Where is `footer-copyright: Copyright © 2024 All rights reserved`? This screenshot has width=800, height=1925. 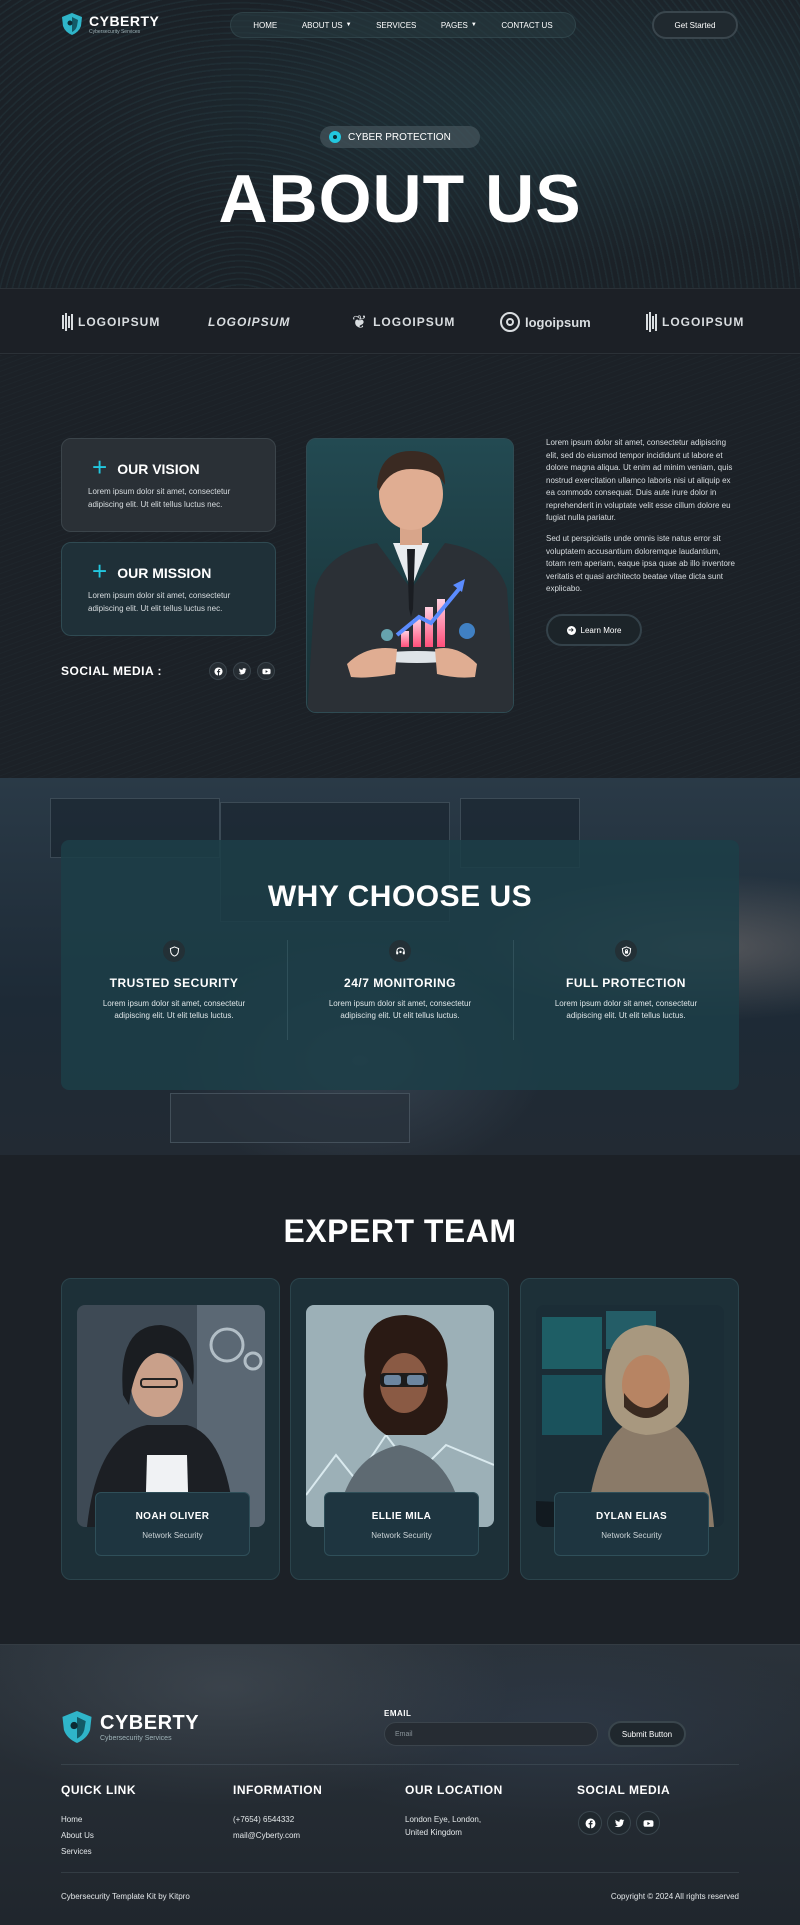
footer-copyright: Copyright © 2024 All rights reserved is located at coordinates (674, 1896).